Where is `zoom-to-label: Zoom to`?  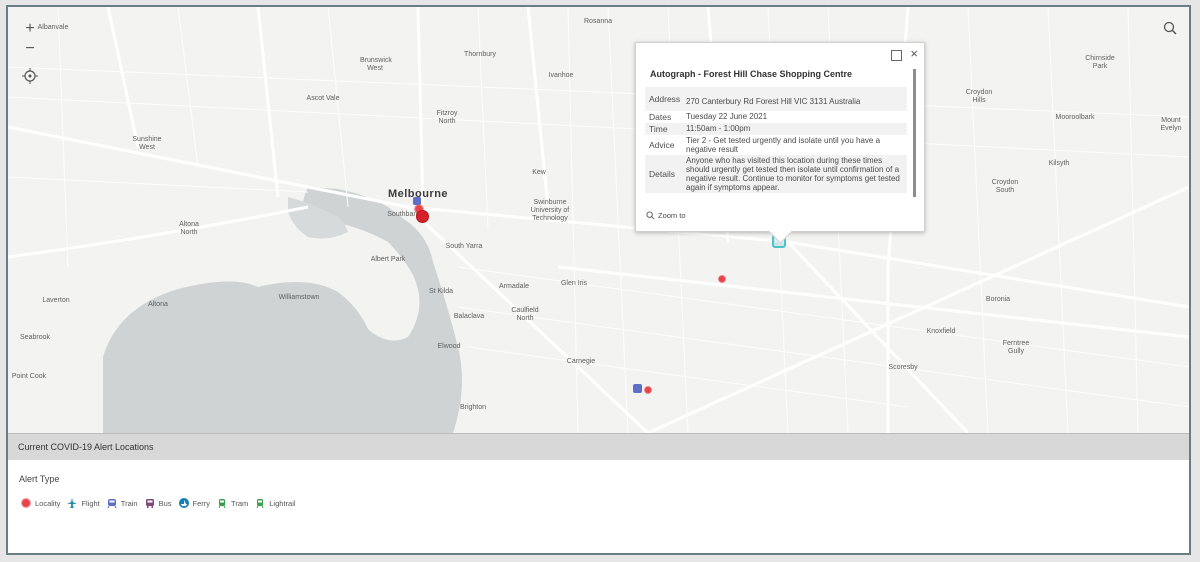 zoom-to-label: Zoom to is located at coordinates (672, 215).